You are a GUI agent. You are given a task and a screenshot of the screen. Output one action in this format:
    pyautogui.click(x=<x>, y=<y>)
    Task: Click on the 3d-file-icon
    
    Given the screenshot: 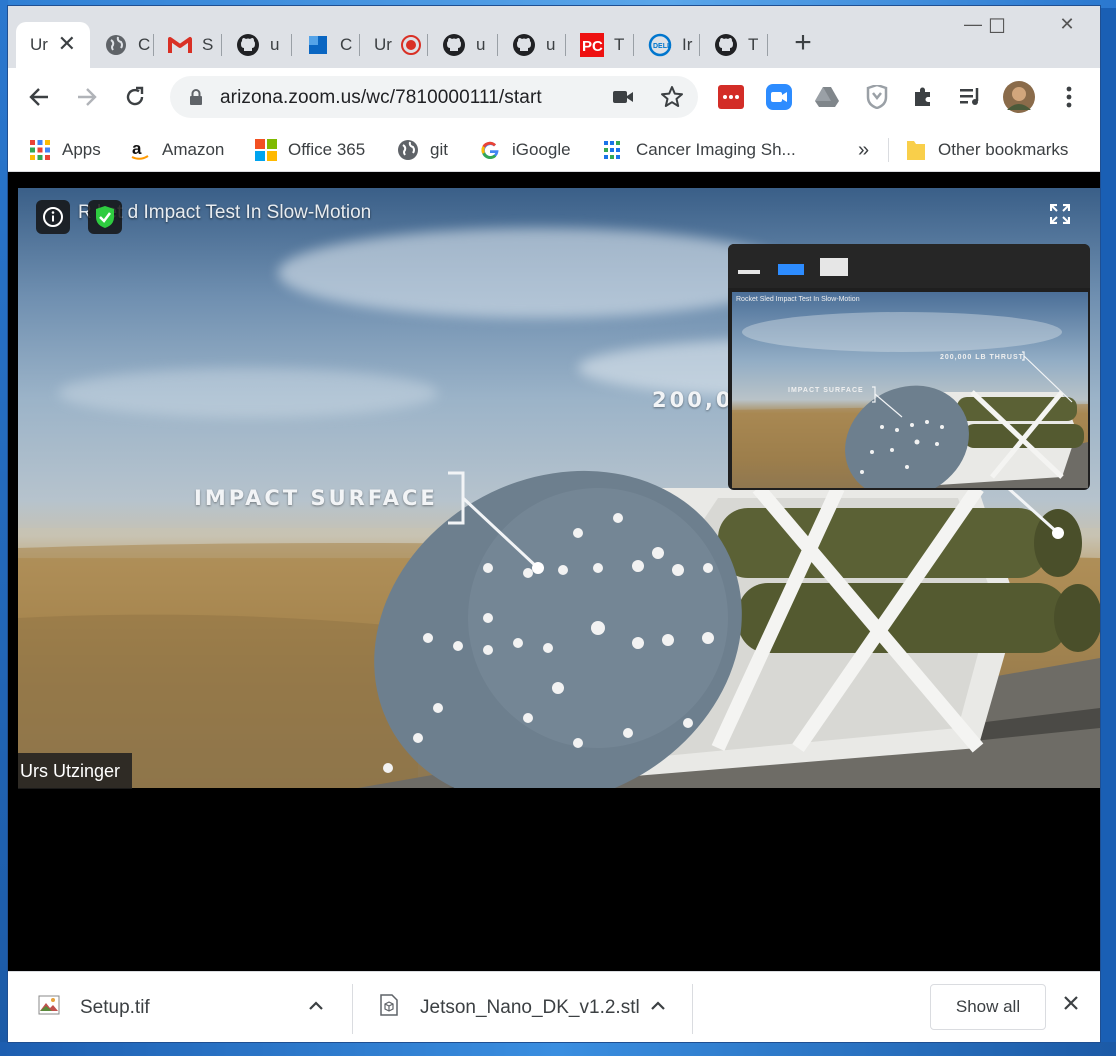 What is the action you would take?
    pyautogui.click(x=389, y=1008)
    